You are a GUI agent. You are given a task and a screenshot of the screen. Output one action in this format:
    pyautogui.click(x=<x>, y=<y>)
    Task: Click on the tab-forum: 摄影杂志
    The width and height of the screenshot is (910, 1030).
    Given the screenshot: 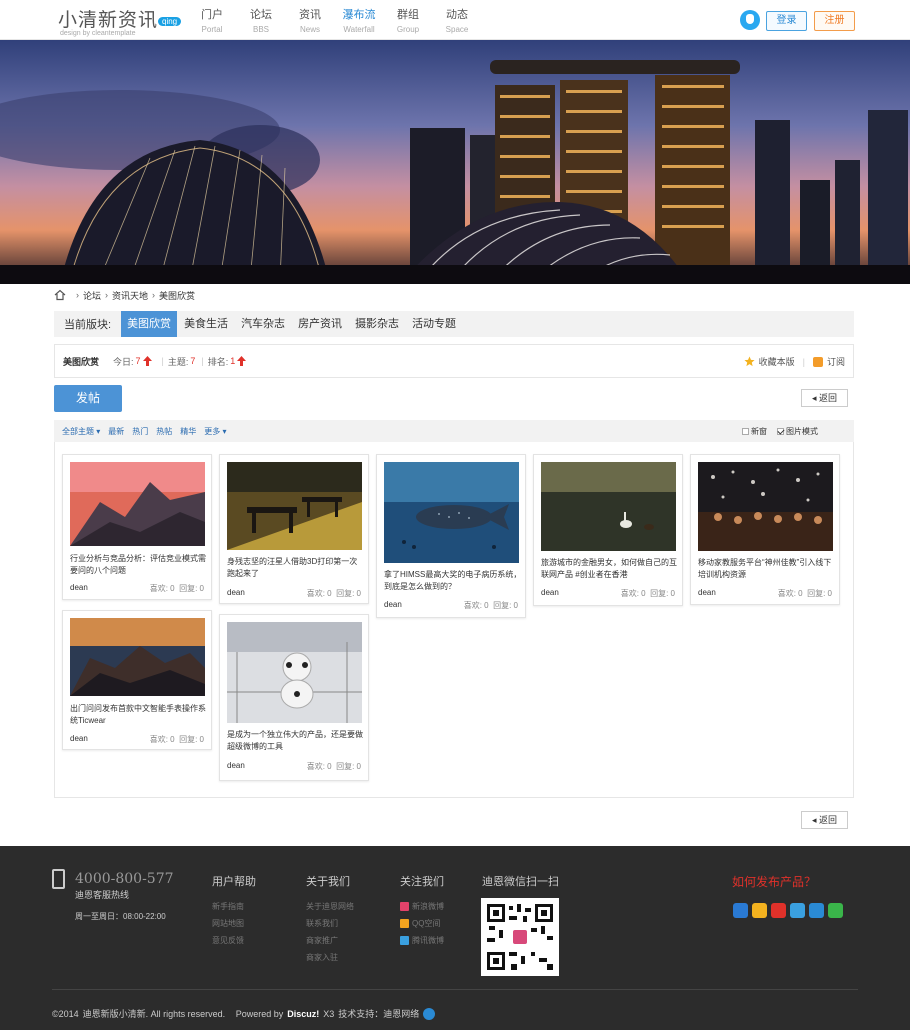 What is the action you would take?
    pyautogui.click(x=377, y=324)
    